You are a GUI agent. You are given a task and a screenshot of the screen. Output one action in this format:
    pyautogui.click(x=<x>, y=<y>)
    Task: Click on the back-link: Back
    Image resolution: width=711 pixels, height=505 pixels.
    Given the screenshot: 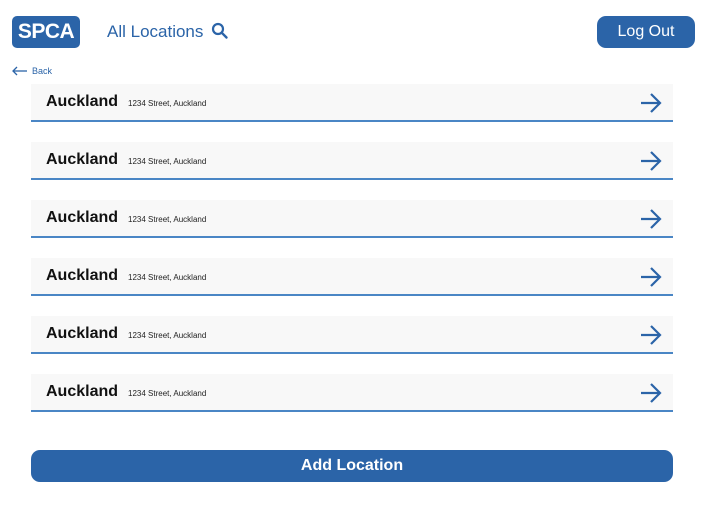 What is the action you would take?
    pyautogui.click(x=32, y=71)
    